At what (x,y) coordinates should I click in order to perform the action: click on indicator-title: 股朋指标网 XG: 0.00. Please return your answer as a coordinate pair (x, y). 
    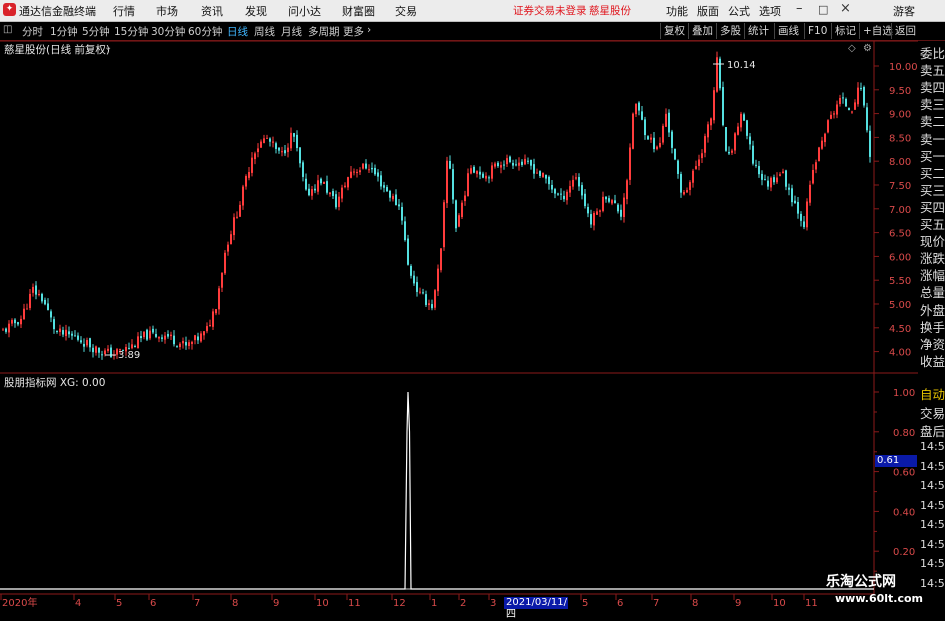
    Looking at the image, I should click on (54, 382).